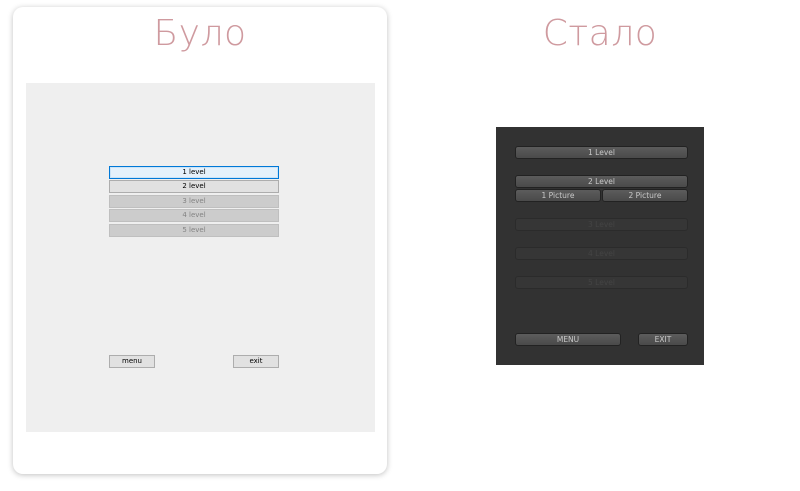 The image size is (800, 491). I want to click on old-level-3-button: 3 level, so click(194, 201).